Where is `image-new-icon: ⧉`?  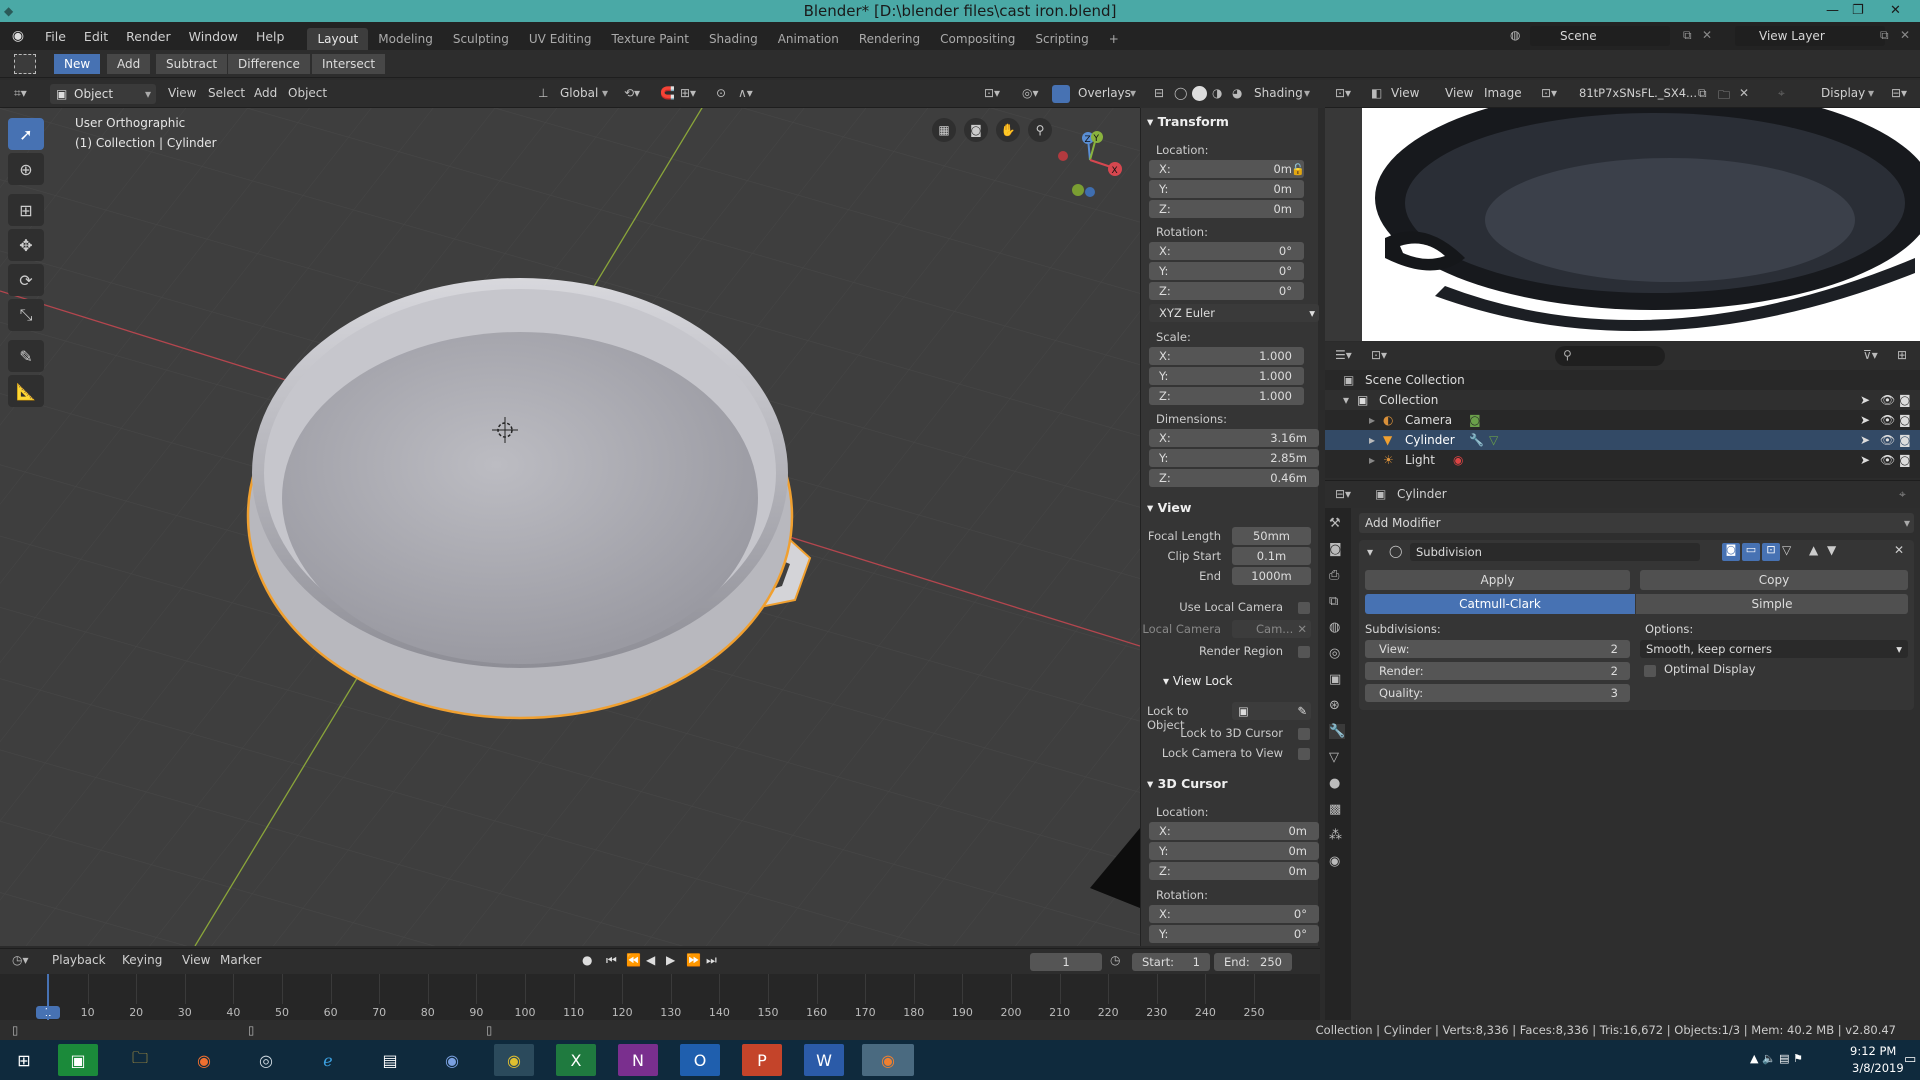 image-new-icon: ⧉ is located at coordinates (1702, 93).